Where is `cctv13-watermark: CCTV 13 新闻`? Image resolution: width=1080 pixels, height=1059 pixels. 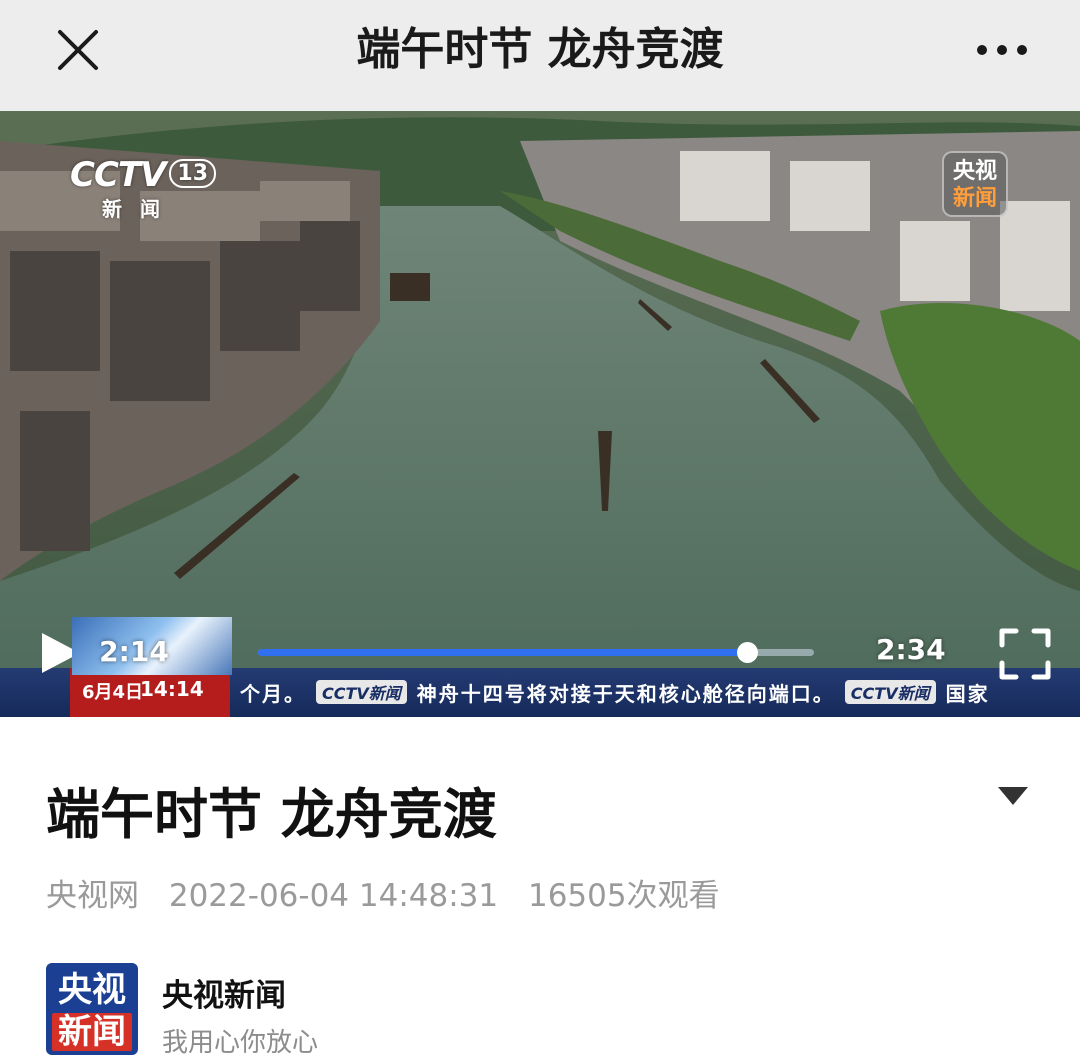
cctv13-watermark: CCTV 13 新闻 is located at coordinates (143, 188).